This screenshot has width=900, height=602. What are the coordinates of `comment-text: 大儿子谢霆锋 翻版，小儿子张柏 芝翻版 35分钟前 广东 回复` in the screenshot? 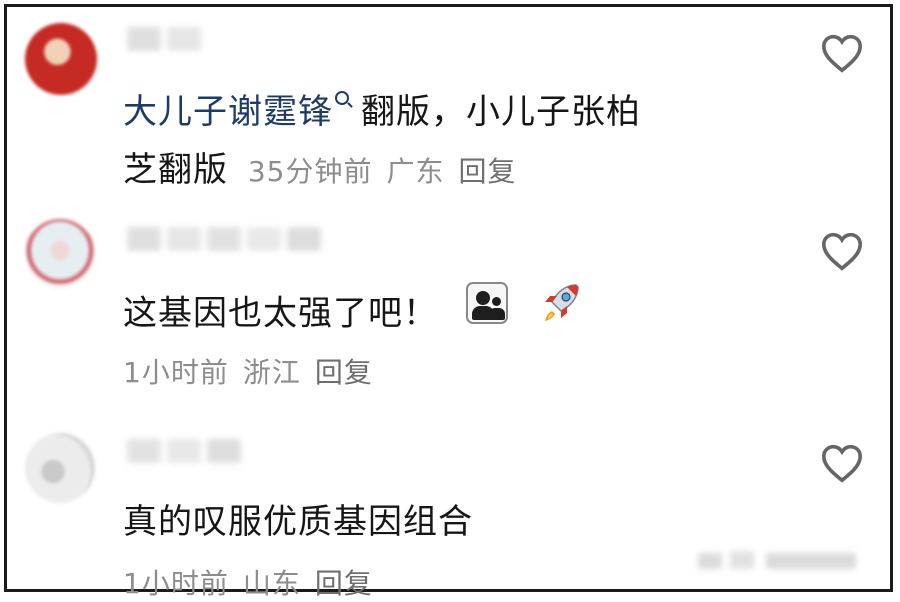 It's located at (382, 140).